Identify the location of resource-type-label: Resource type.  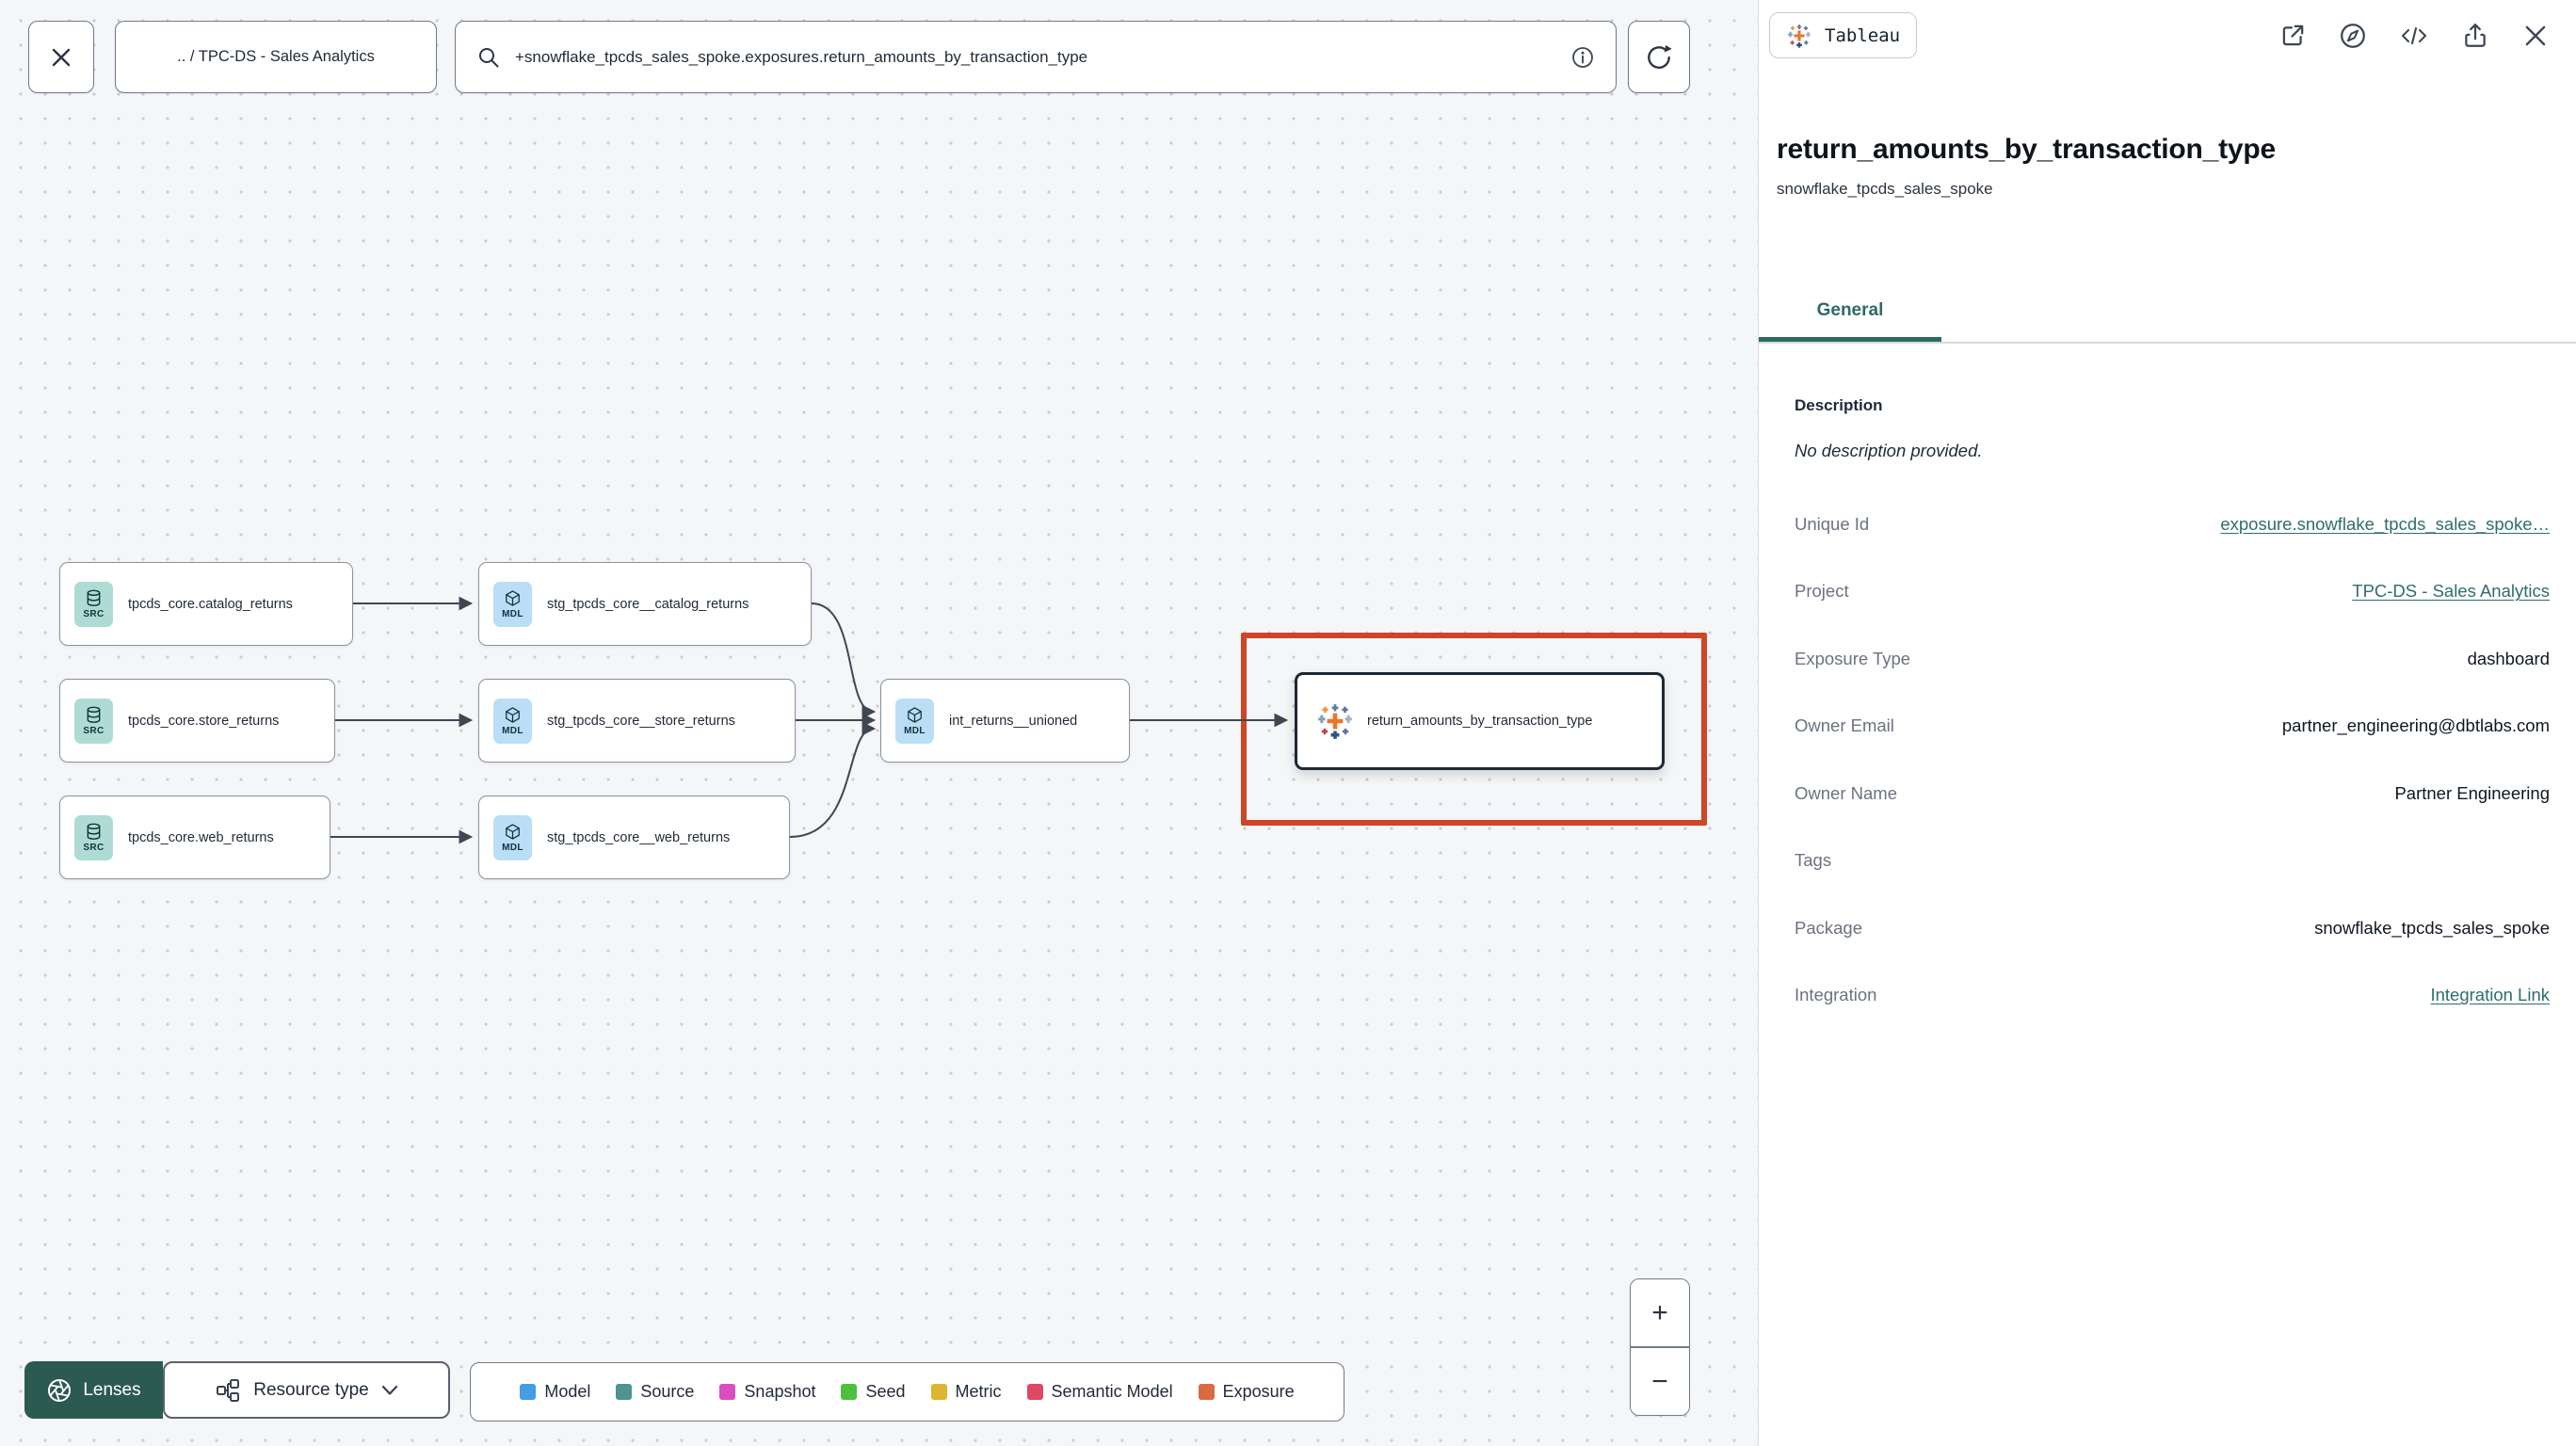
(311, 1389).